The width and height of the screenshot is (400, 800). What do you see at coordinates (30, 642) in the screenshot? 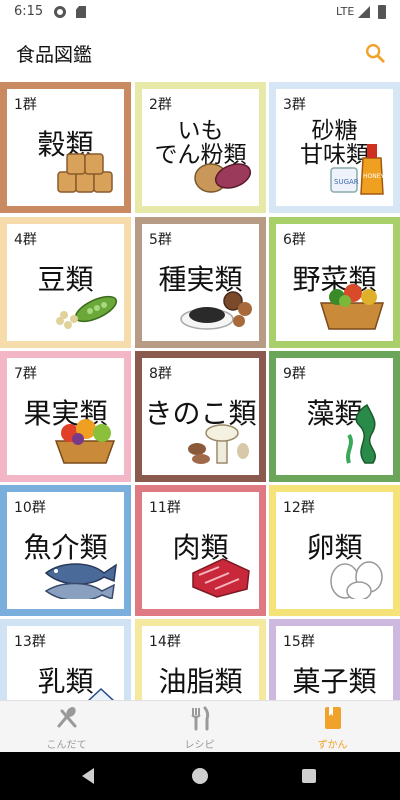
I see `group-number: 13群` at bounding box center [30, 642].